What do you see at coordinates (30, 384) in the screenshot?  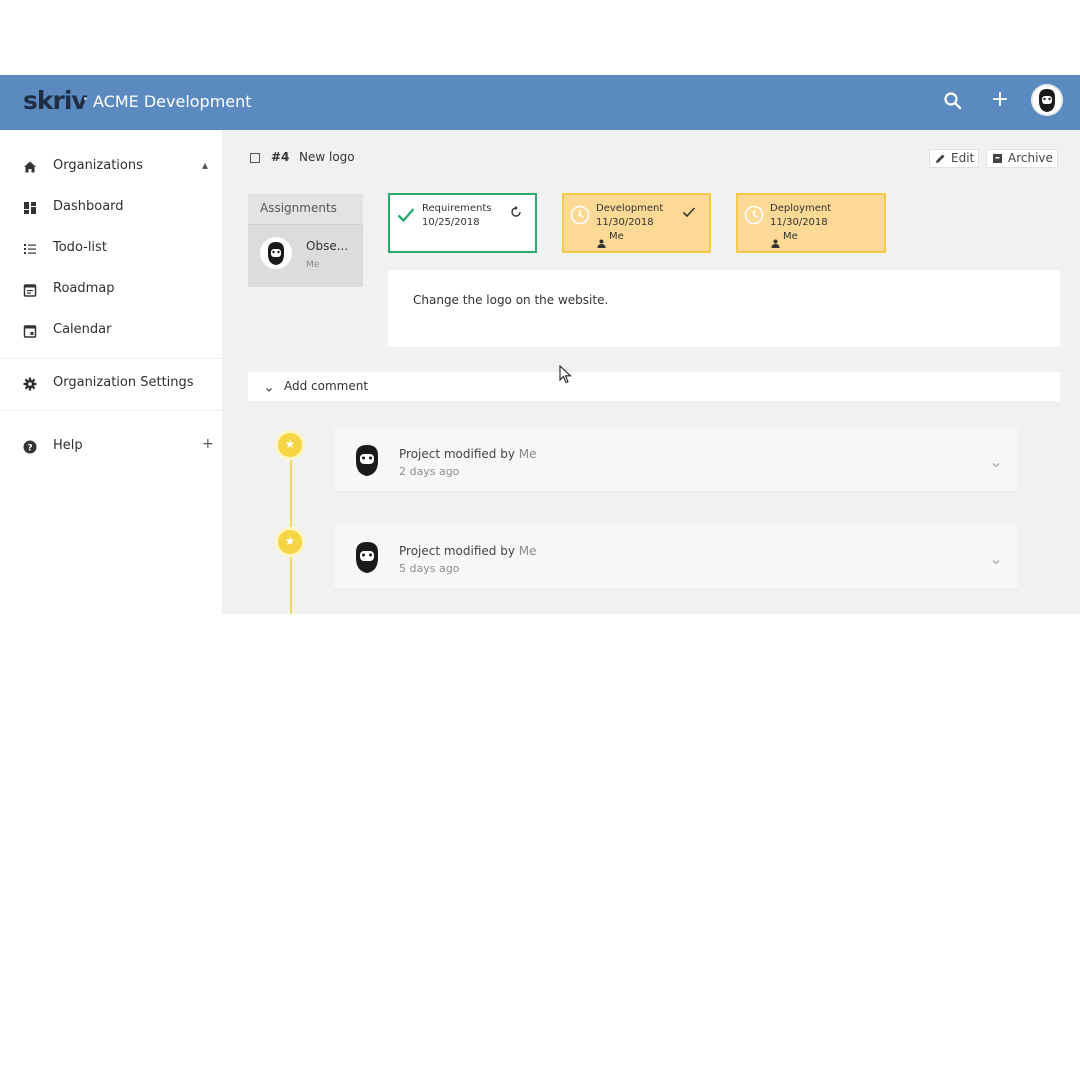 I see `gear-icon` at bounding box center [30, 384].